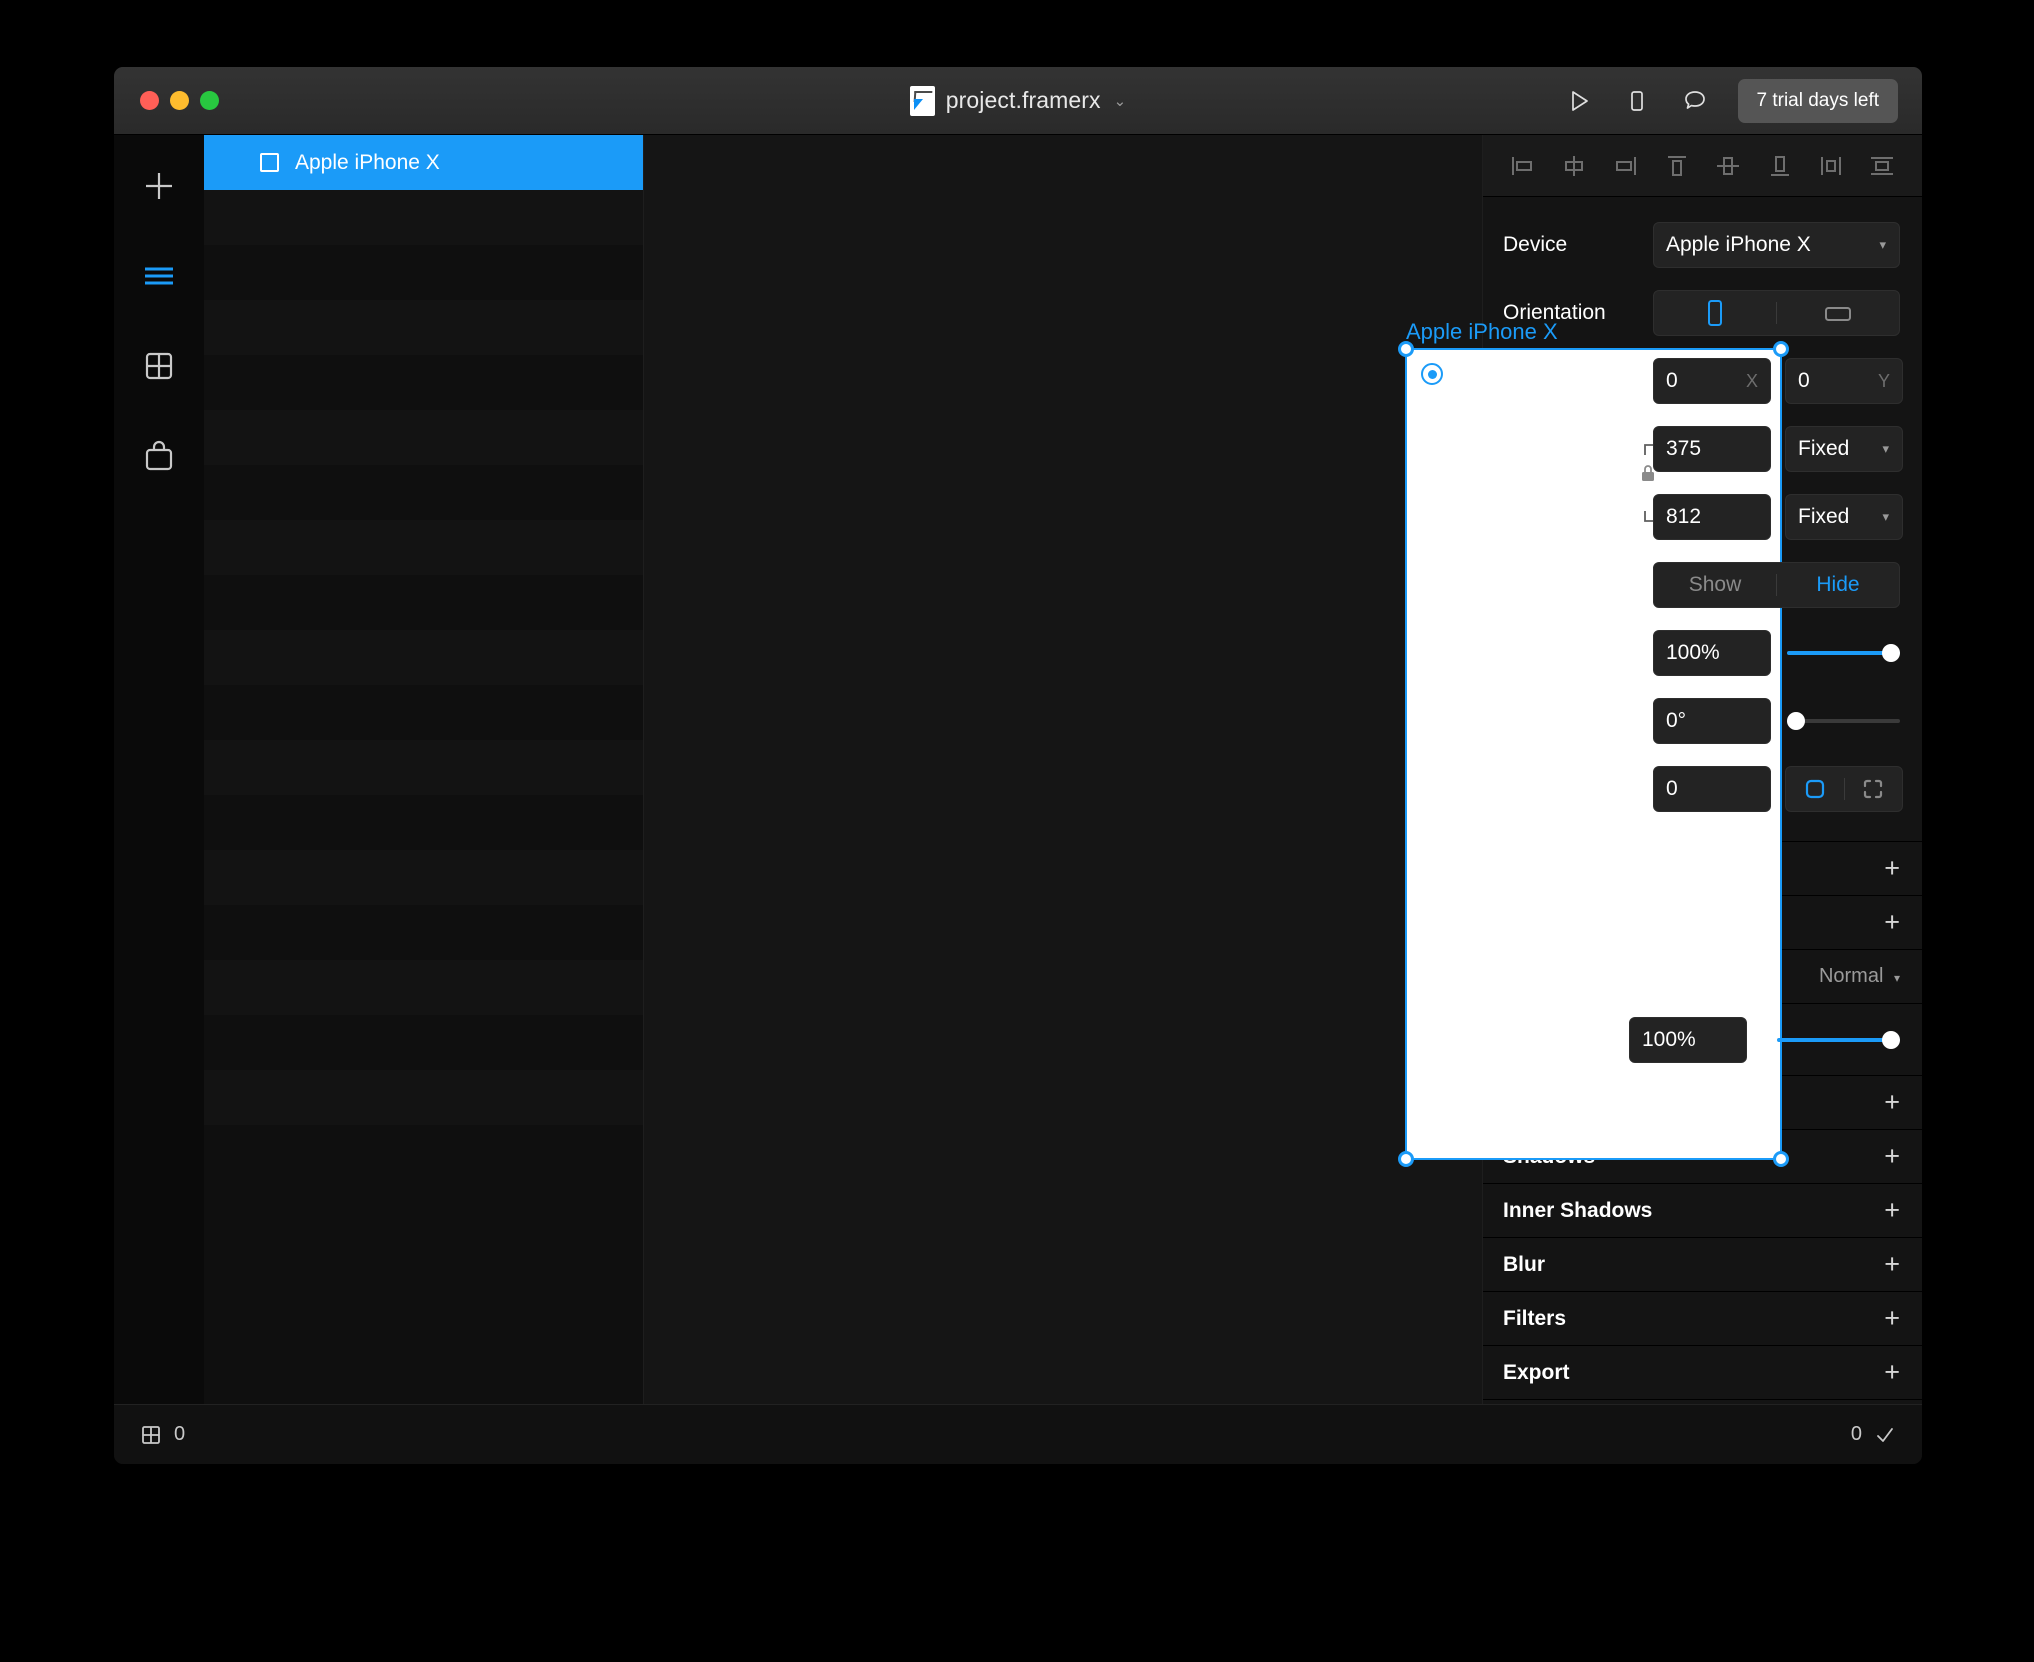  I want to click on align-center-vertical-icon, so click(1728, 166).